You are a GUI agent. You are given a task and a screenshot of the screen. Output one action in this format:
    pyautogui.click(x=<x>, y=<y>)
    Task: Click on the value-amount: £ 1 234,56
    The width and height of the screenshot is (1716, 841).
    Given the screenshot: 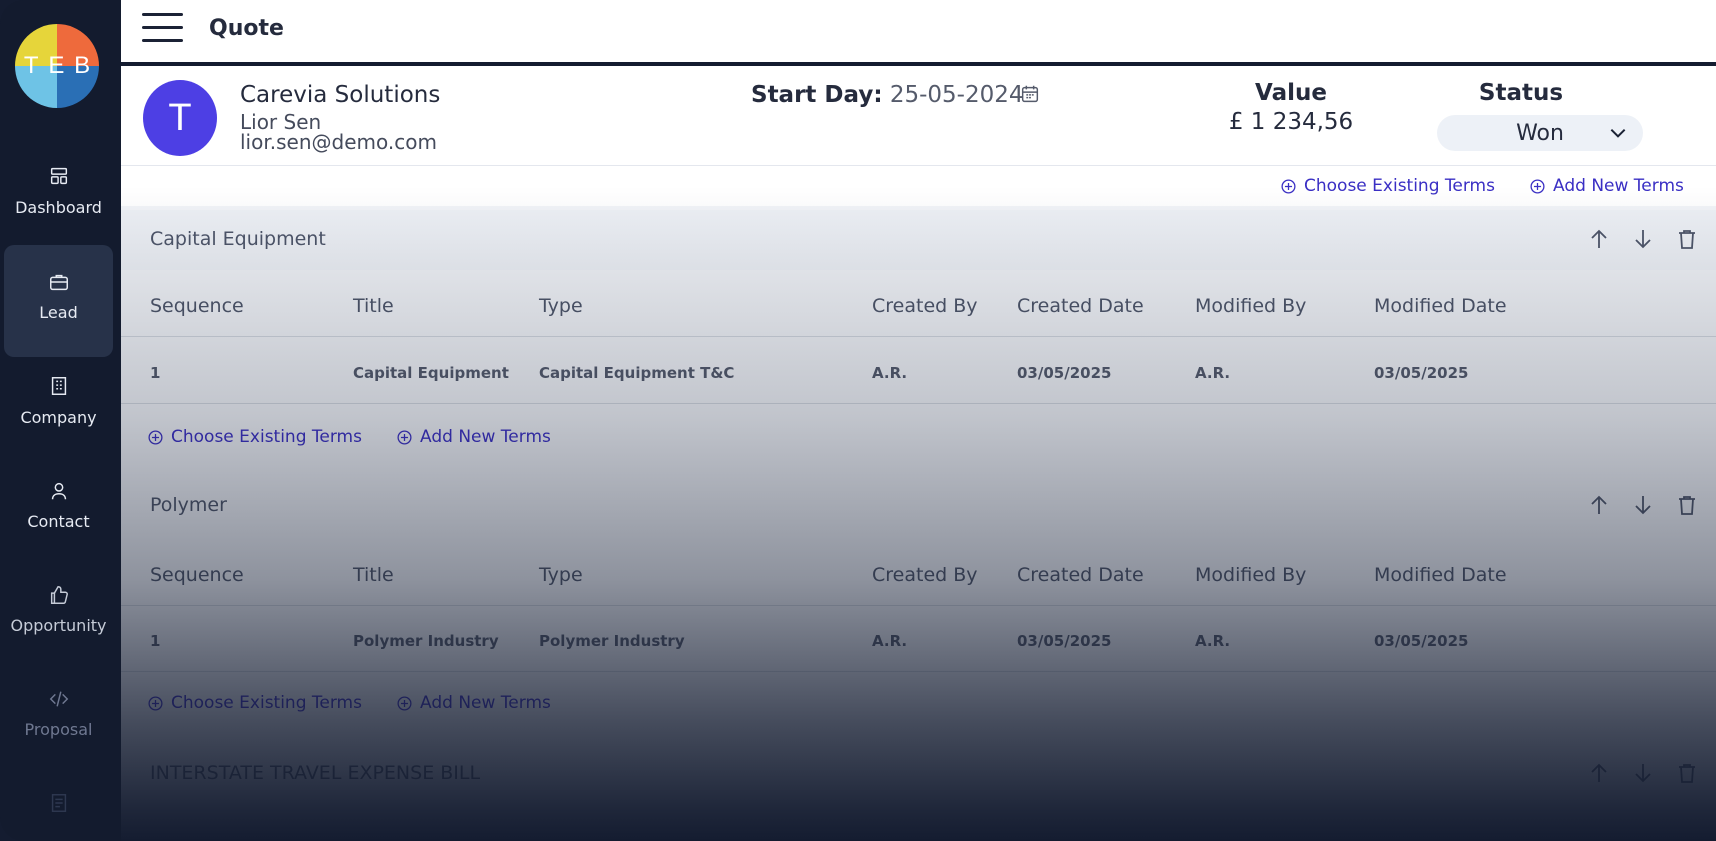 What is the action you would take?
    pyautogui.click(x=1291, y=122)
    